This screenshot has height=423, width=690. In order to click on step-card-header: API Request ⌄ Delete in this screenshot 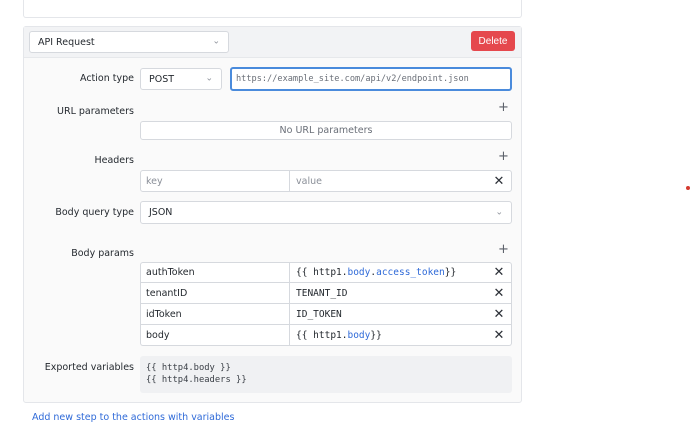, I will do `click(272, 42)`.